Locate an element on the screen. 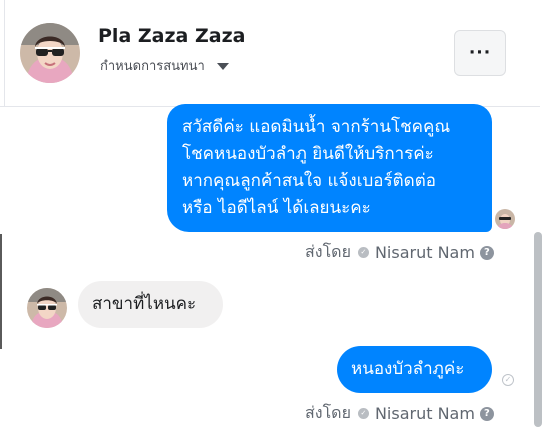 This screenshot has width=544, height=427. outgoing-message-bubble: หนองบัวลำภูค่ะ is located at coordinates (414, 369).